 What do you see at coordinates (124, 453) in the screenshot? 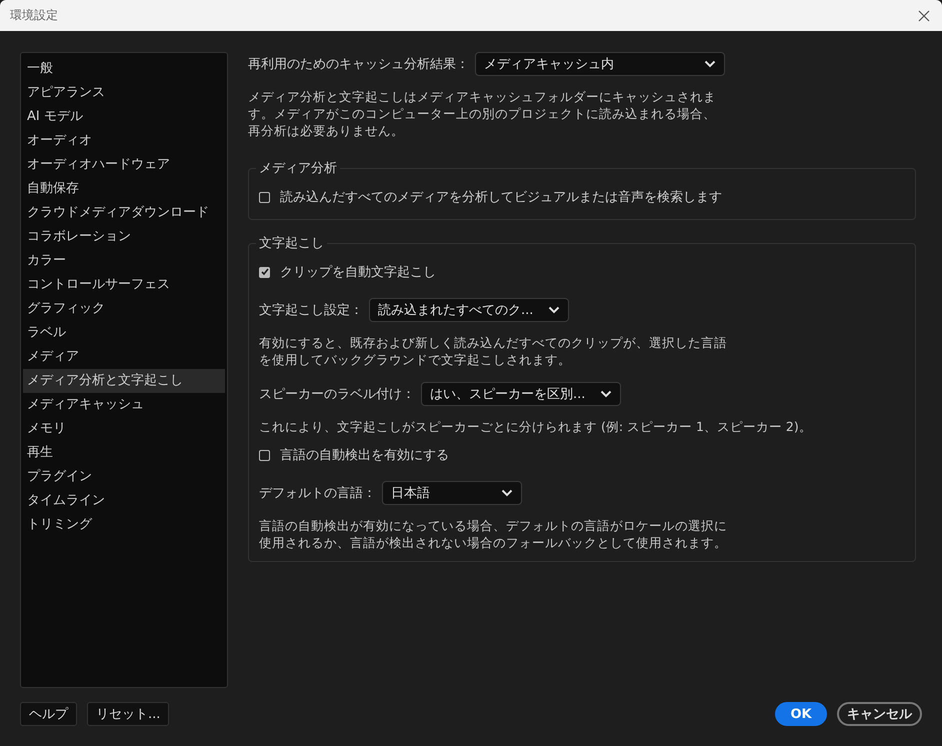
I see `sidebar-item: 再生` at bounding box center [124, 453].